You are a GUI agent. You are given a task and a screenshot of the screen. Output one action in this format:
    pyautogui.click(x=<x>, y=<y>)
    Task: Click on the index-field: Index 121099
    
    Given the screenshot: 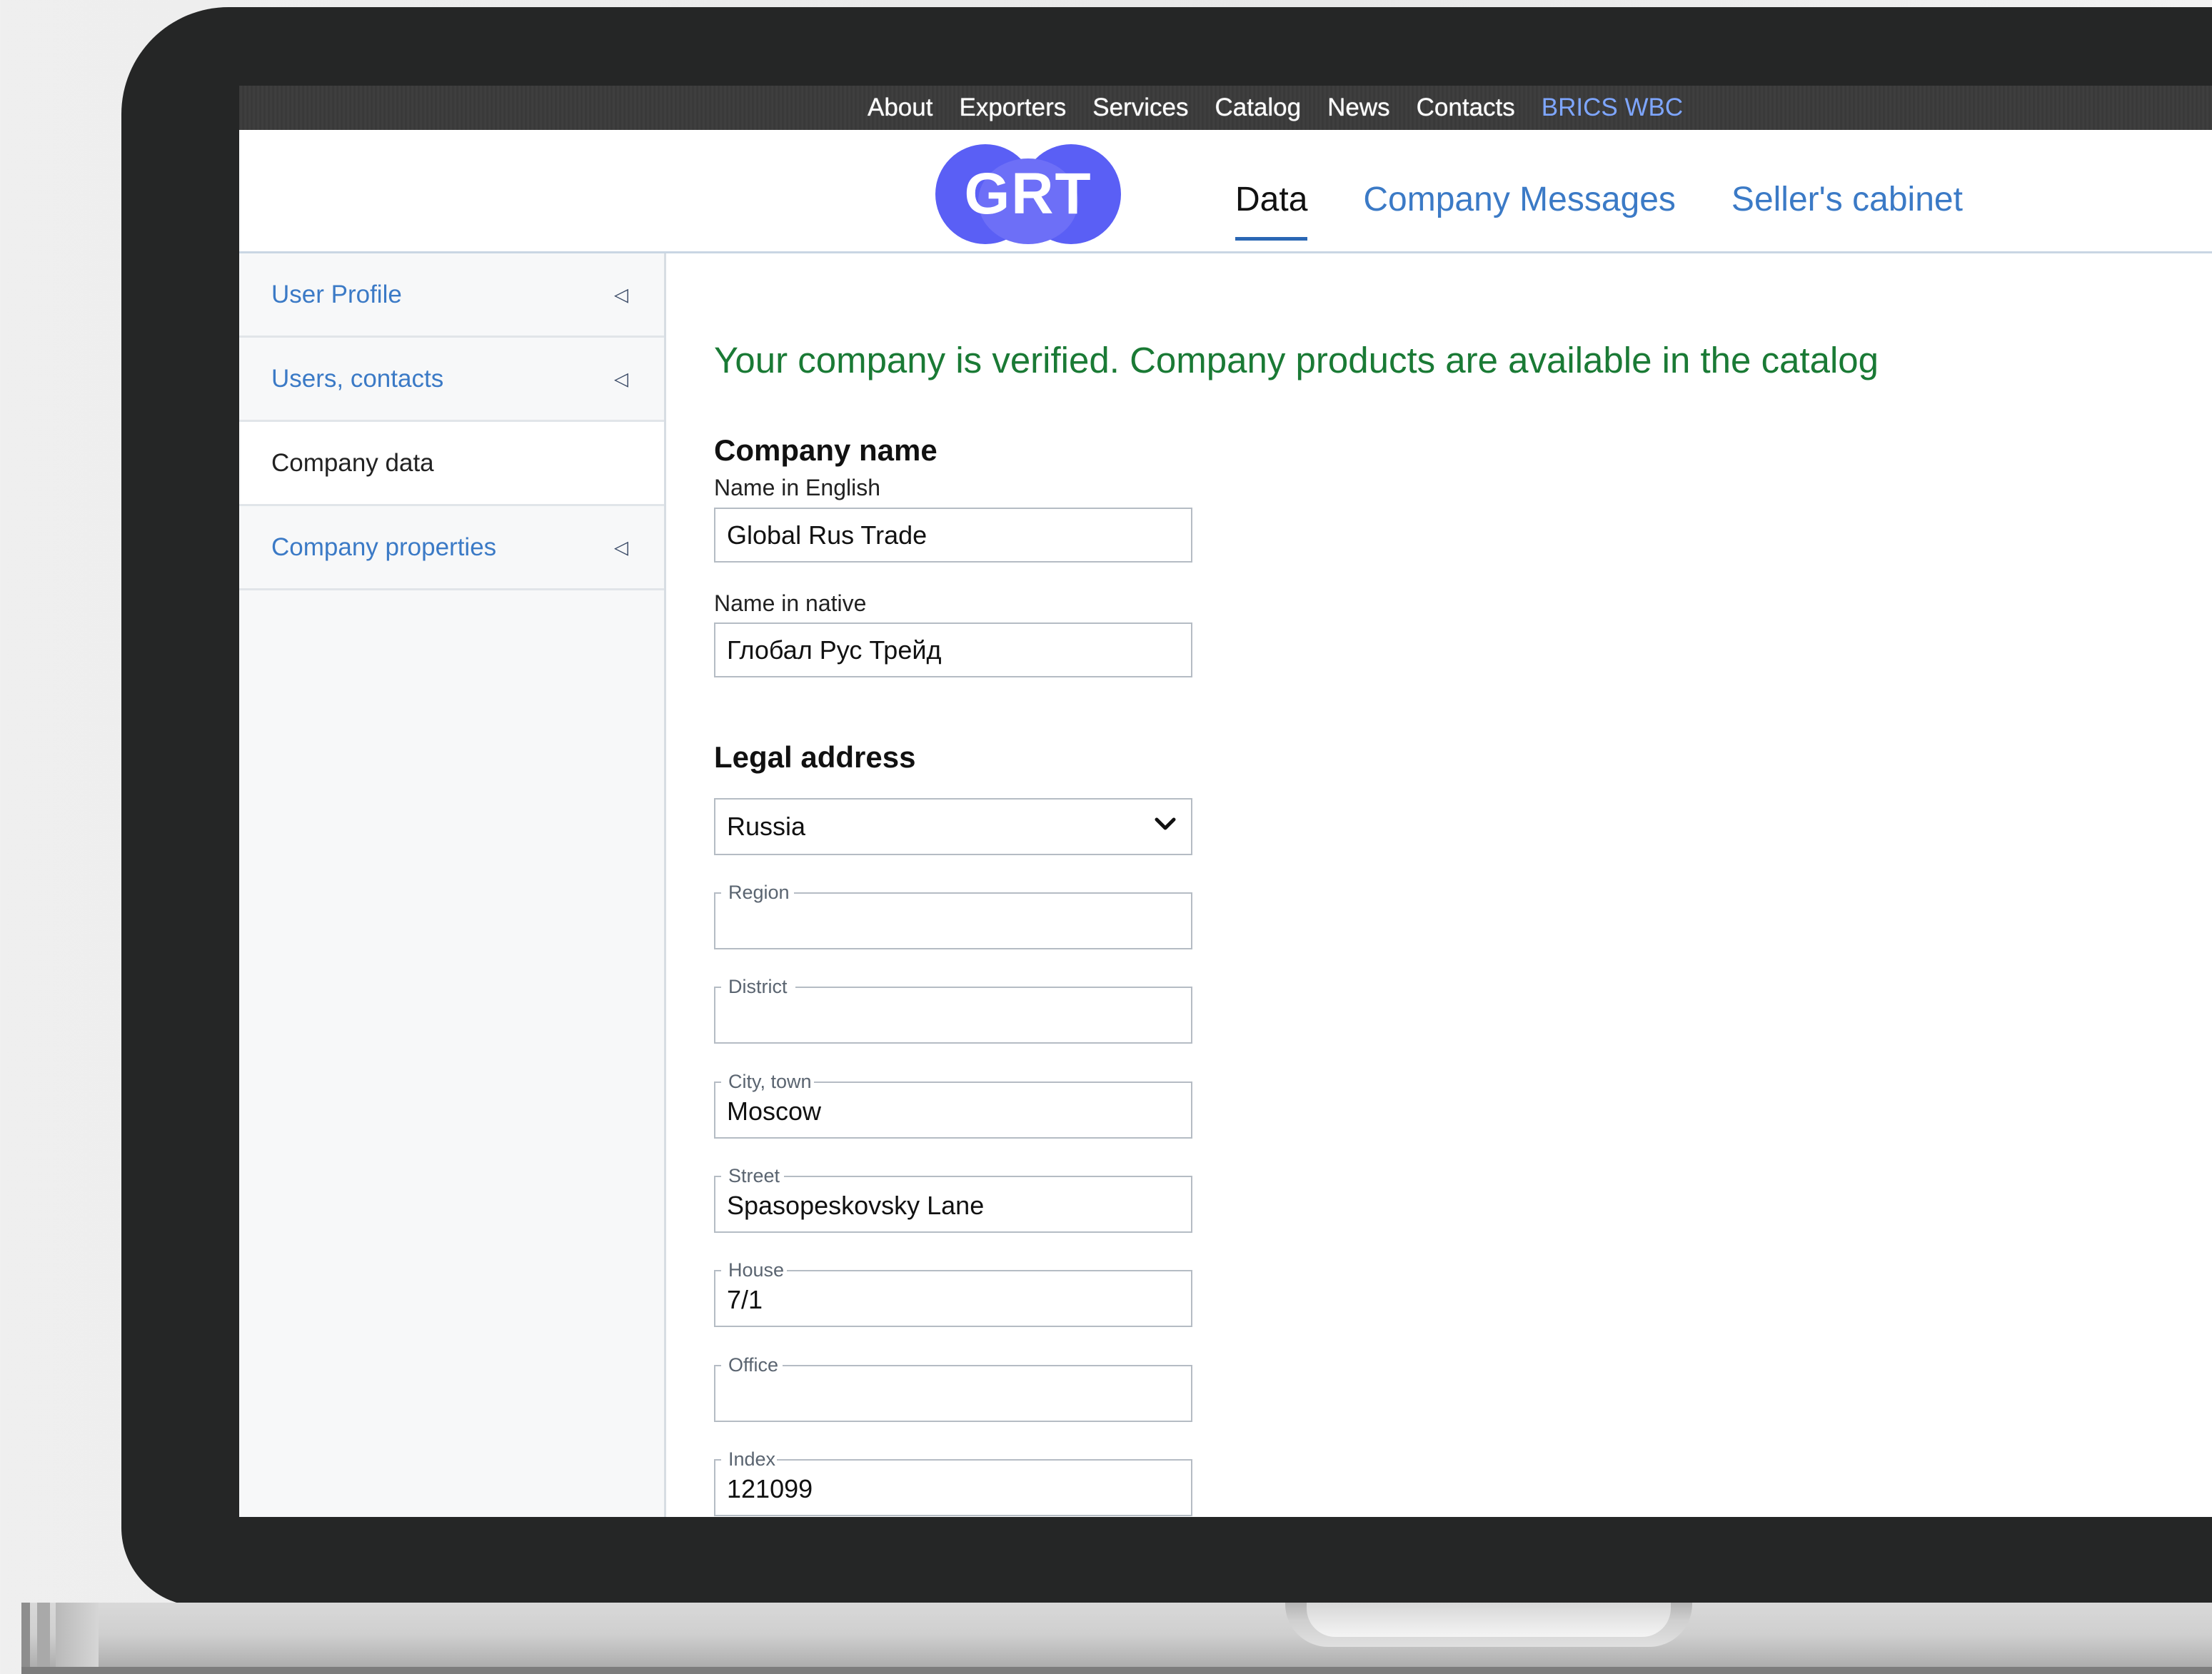 What is the action you would take?
    pyautogui.click(x=953, y=1482)
    